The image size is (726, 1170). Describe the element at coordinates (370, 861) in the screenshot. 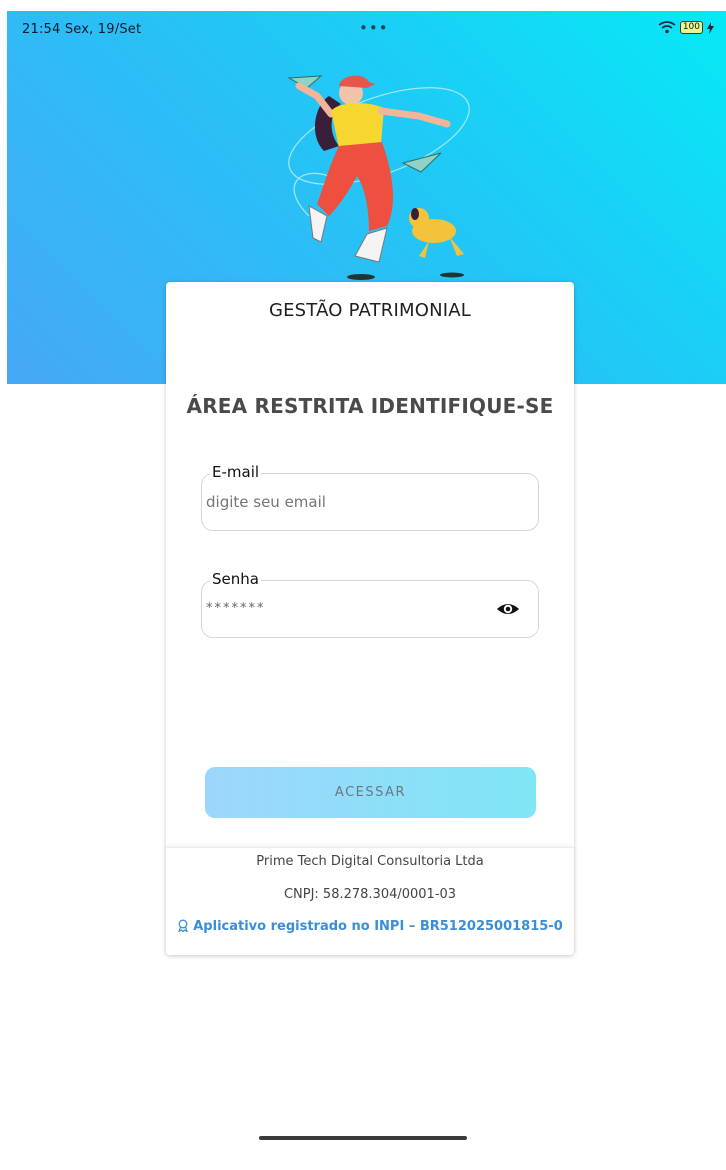

I see `company-name: Prime Tech Digital Consultoria Ltda` at that location.